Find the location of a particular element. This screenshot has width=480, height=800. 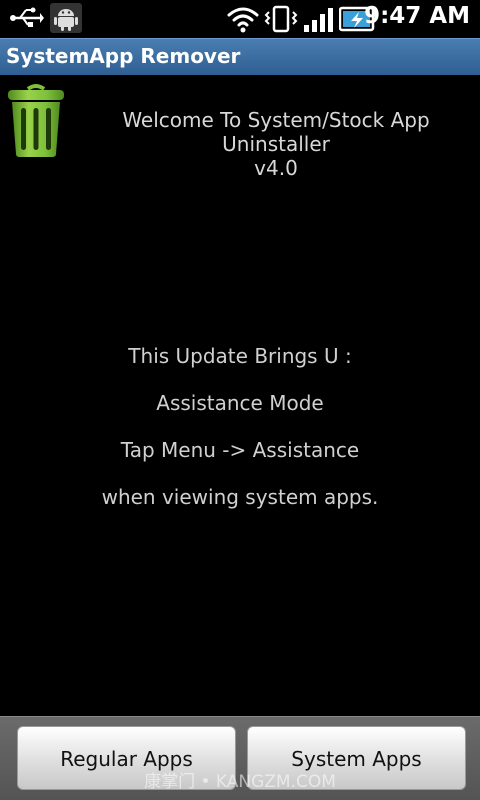

wifi-icon is located at coordinates (243, 20).